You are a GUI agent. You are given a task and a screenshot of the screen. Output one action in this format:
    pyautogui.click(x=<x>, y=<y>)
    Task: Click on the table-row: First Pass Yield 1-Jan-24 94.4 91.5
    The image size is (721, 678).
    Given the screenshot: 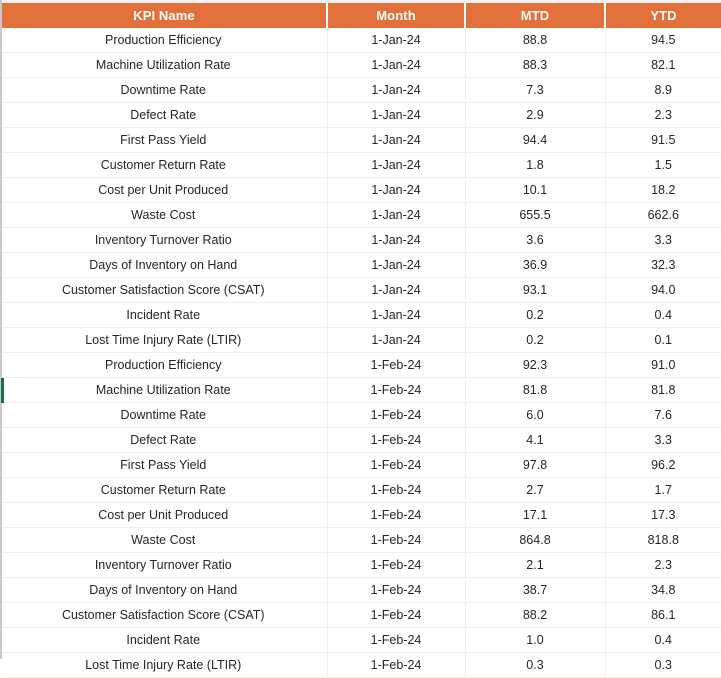 What is the action you would take?
    pyautogui.click(x=361, y=140)
    